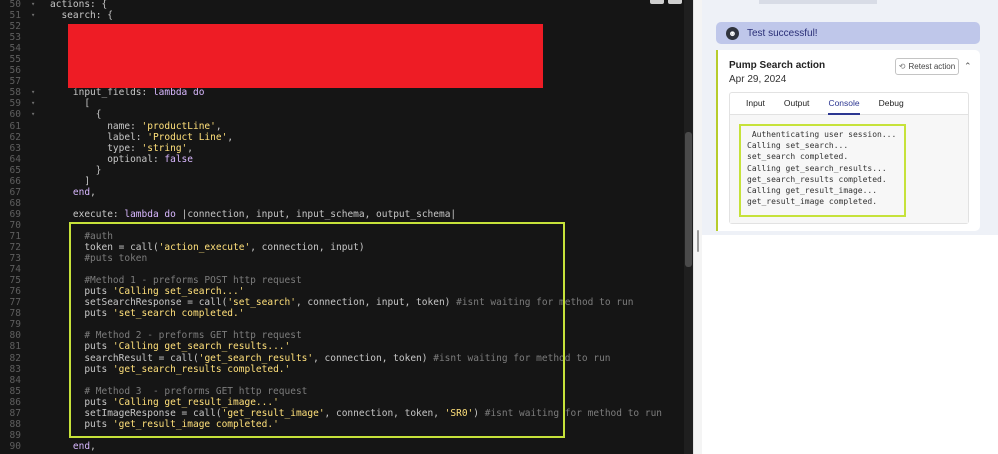 The image size is (998, 454). Describe the element at coordinates (968, 66) in the screenshot. I see `chevron-up-icon: ⌃` at that location.